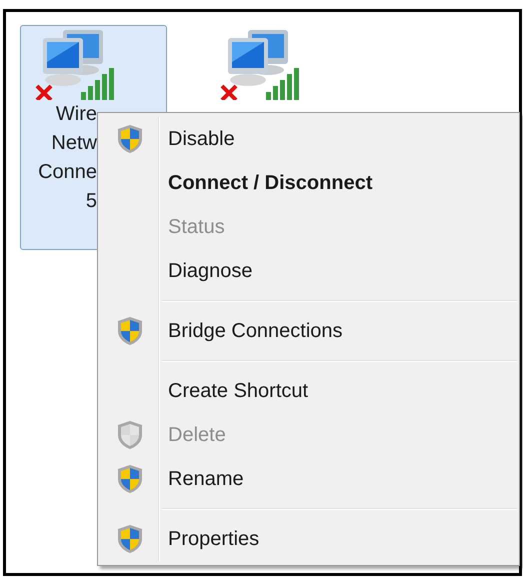  I want to click on menu-item: Properties, so click(308, 539).